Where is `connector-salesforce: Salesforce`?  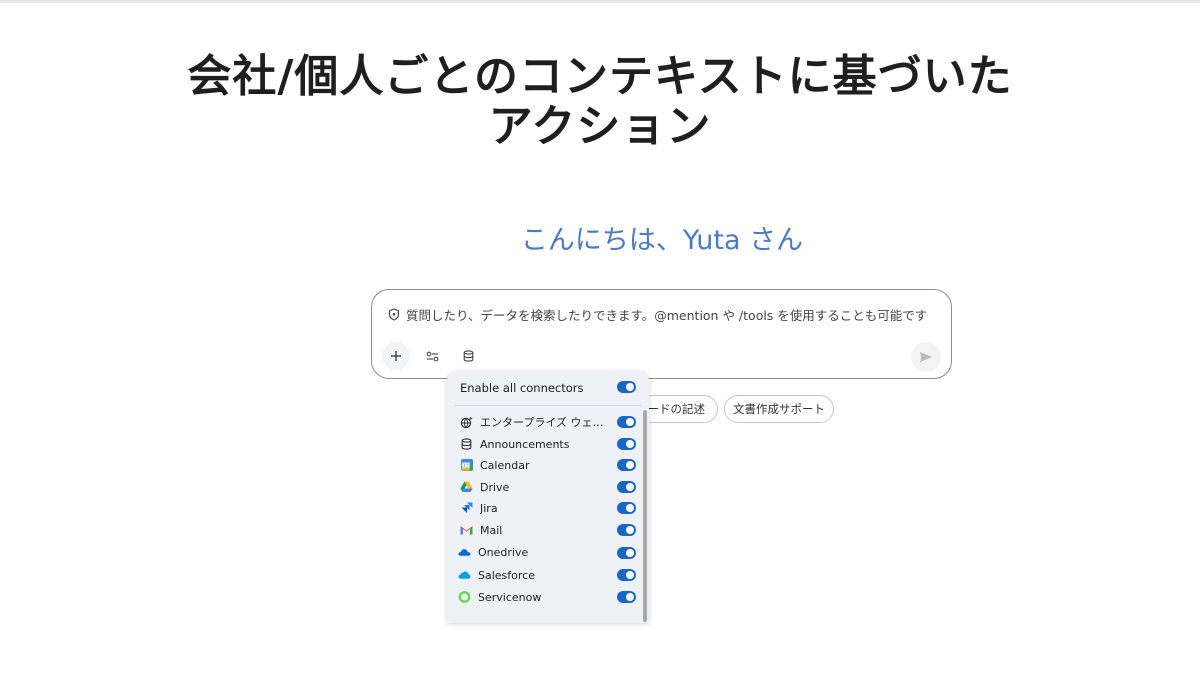
connector-salesforce: Salesforce is located at coordinates (545, 575).